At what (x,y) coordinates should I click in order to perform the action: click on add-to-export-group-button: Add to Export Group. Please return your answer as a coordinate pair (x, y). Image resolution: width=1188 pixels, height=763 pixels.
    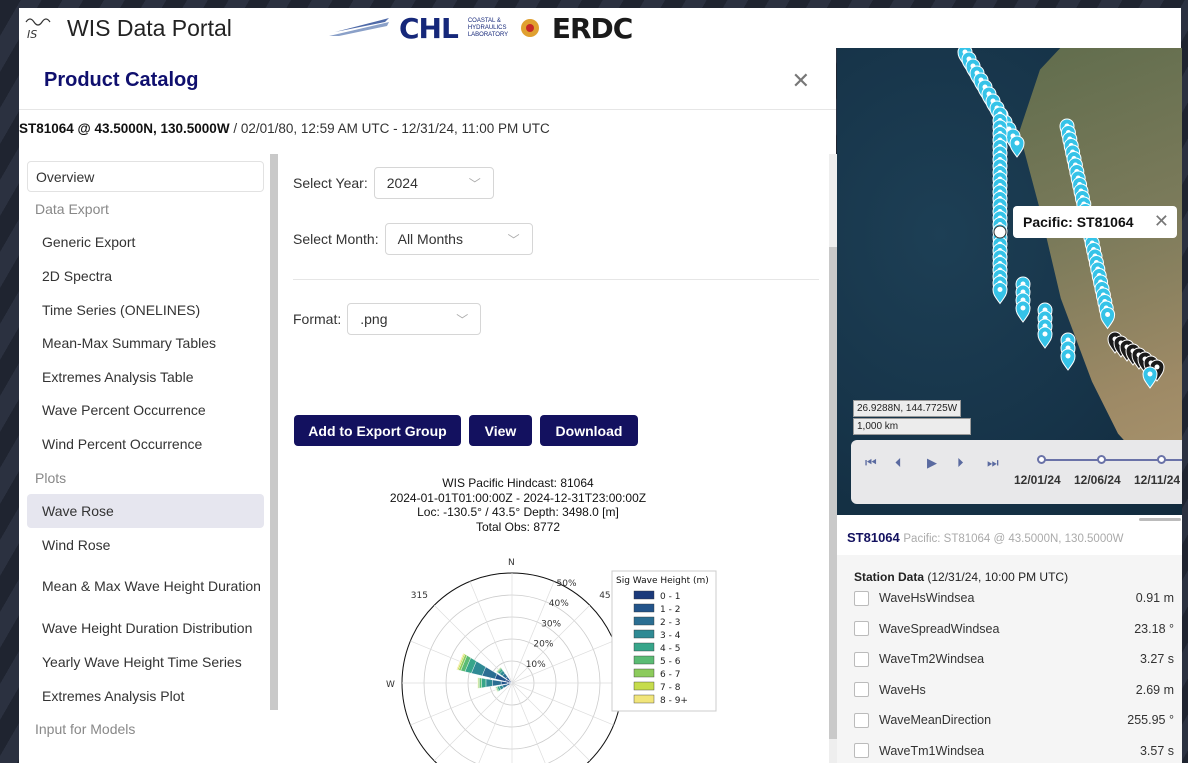
    Looking at the image, I should click on (377, 430).